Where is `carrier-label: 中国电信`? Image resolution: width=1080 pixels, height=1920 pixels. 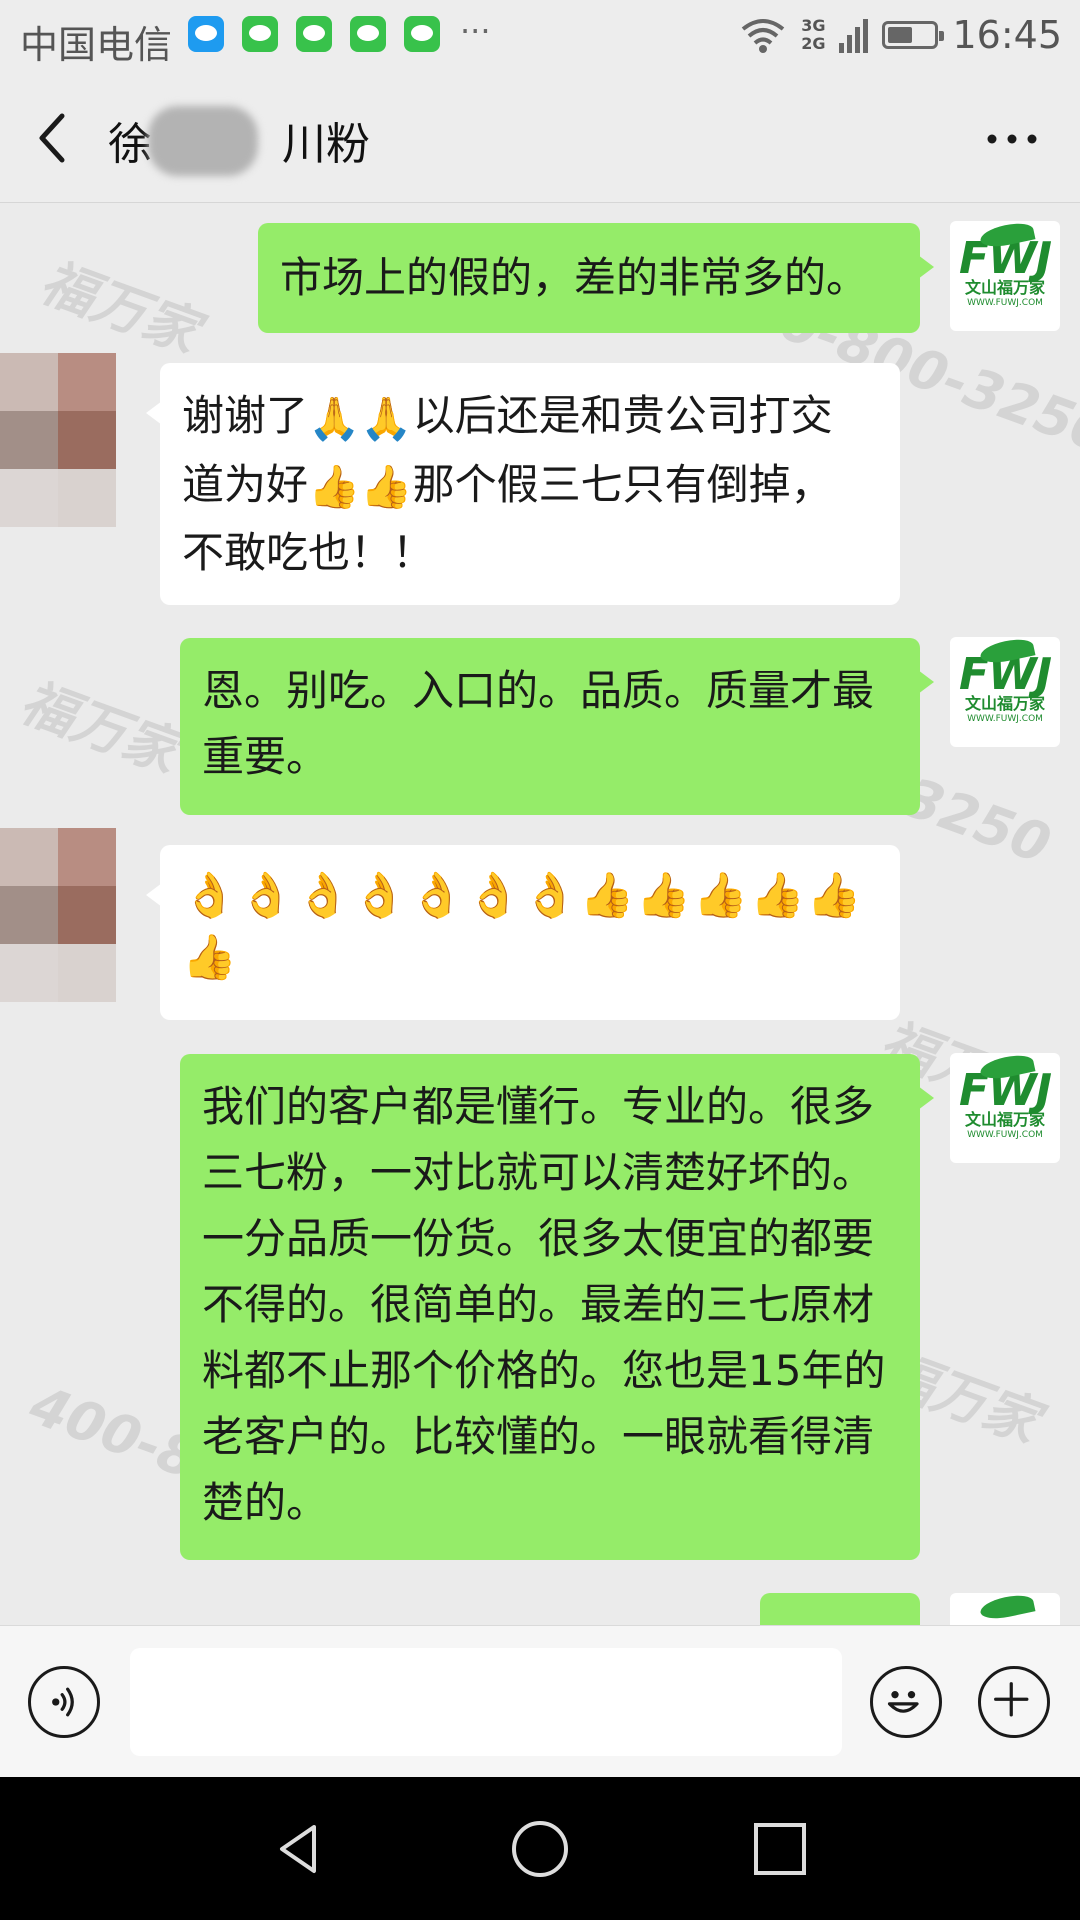
carrier-label: 中国电信 is located at coordinates (96, 45).